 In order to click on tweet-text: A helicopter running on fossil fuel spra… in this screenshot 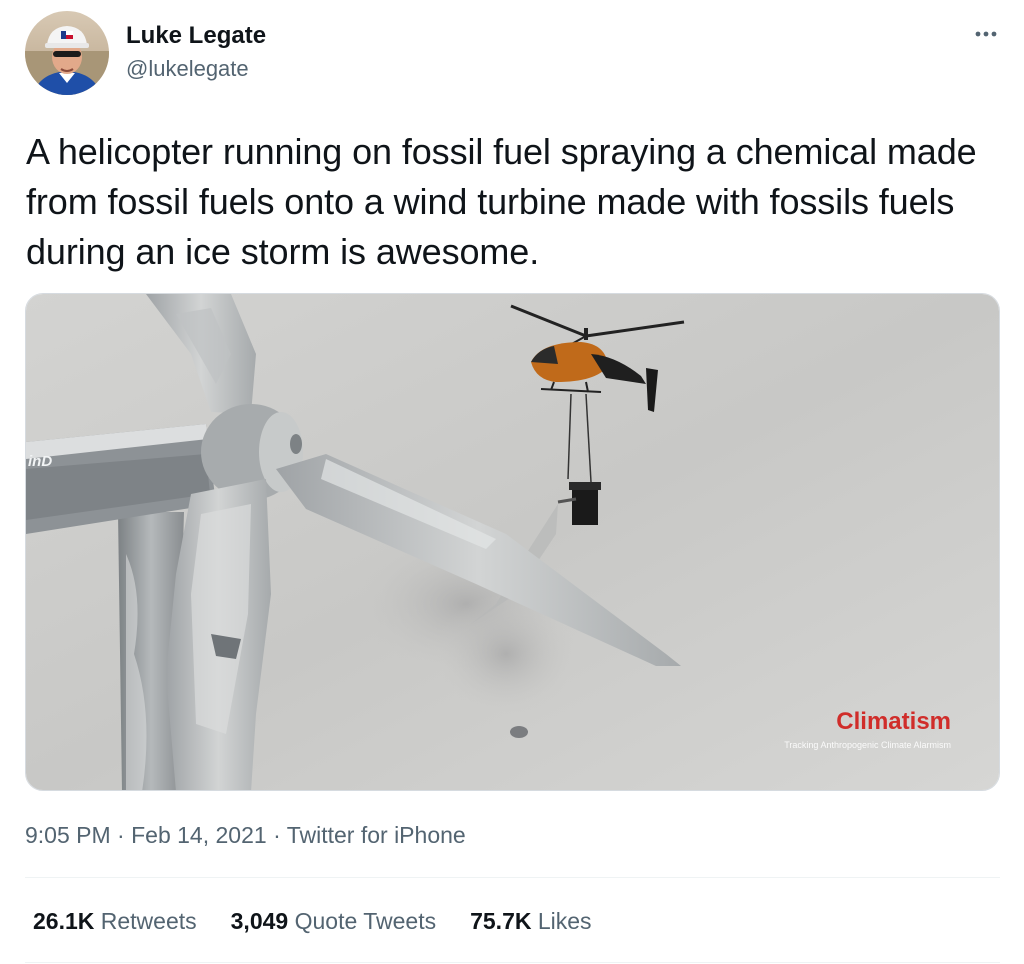, I will do `click(501, 201)`.